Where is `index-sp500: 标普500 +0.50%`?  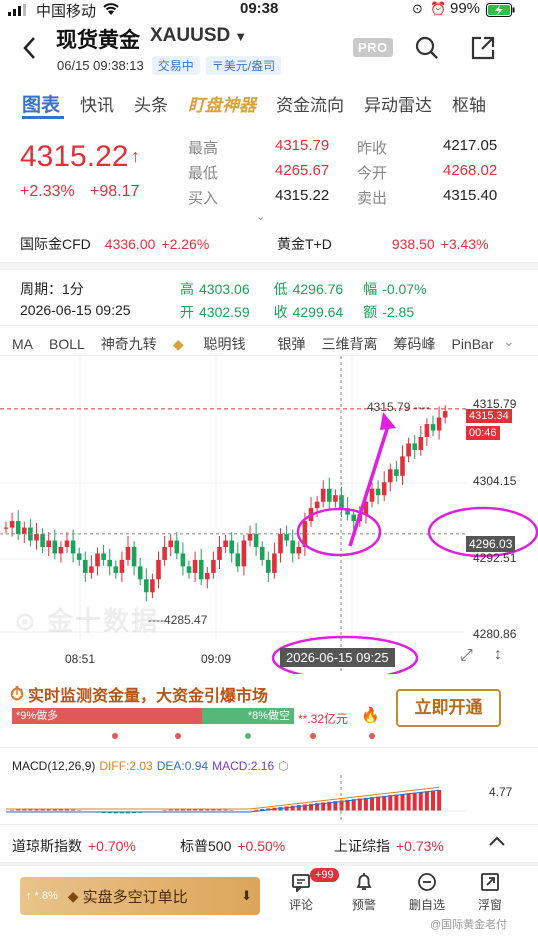 index-sp500: 标普500 +0.50% is located at coordinates (232, 846).